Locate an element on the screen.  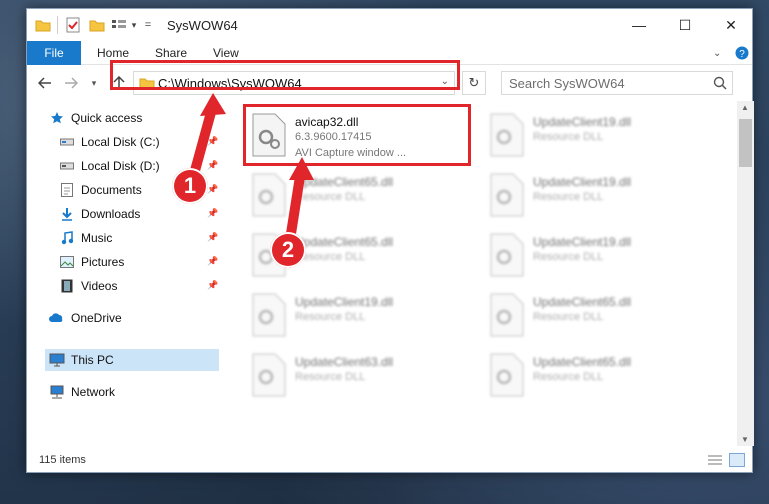
arrow-2-head is located at coordinates (301, 168).